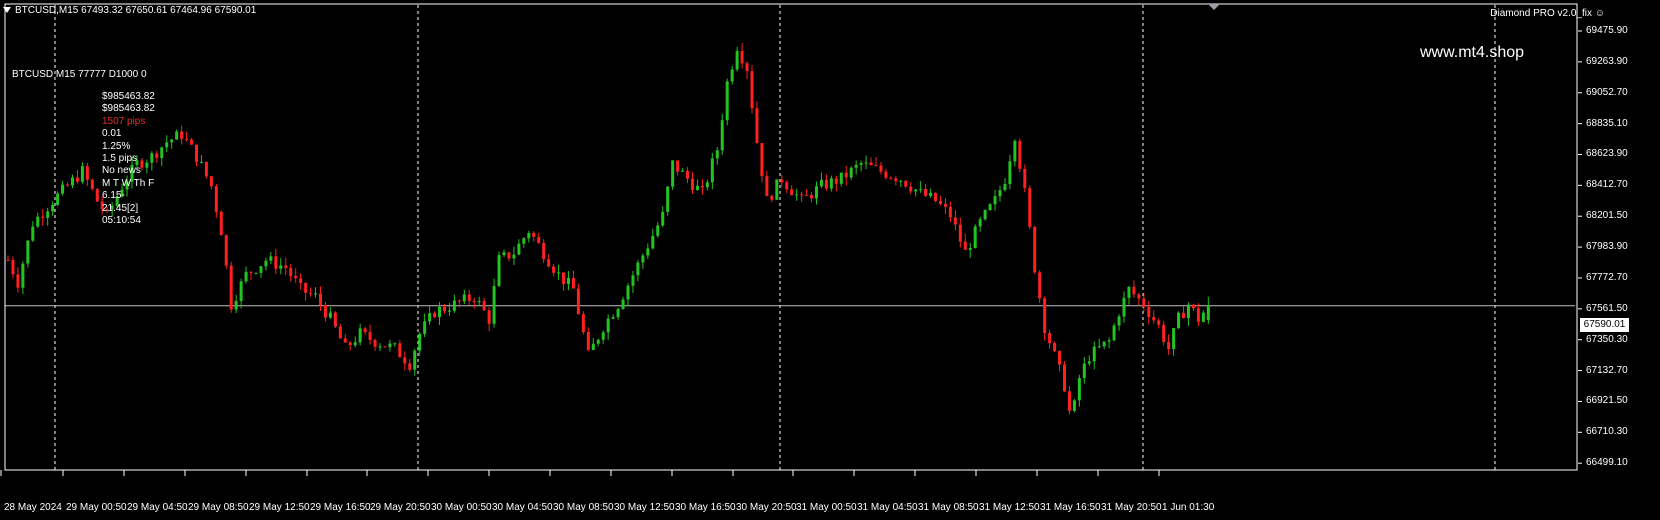  Describe the element at coordinates (1070, 507) in the screenshot. I see `time-tick-label: 31 May 16:50` at that location.